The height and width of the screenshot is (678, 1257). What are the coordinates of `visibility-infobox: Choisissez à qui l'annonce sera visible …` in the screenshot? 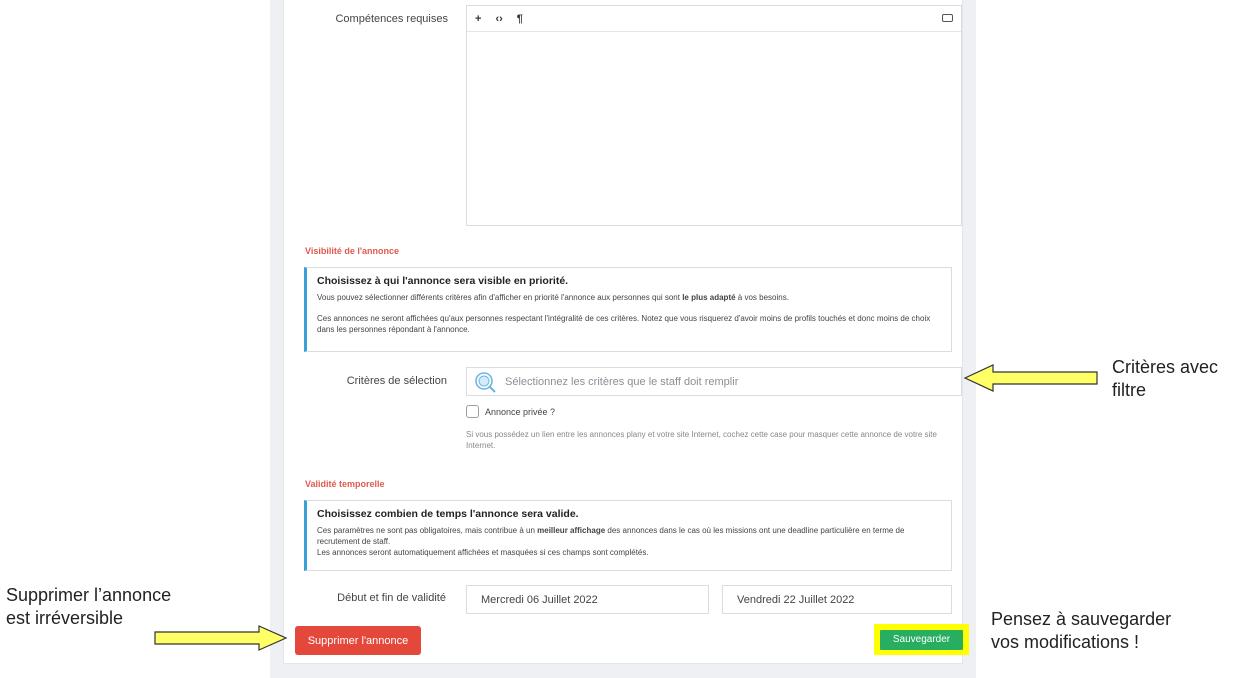 It's located at (628, 309).